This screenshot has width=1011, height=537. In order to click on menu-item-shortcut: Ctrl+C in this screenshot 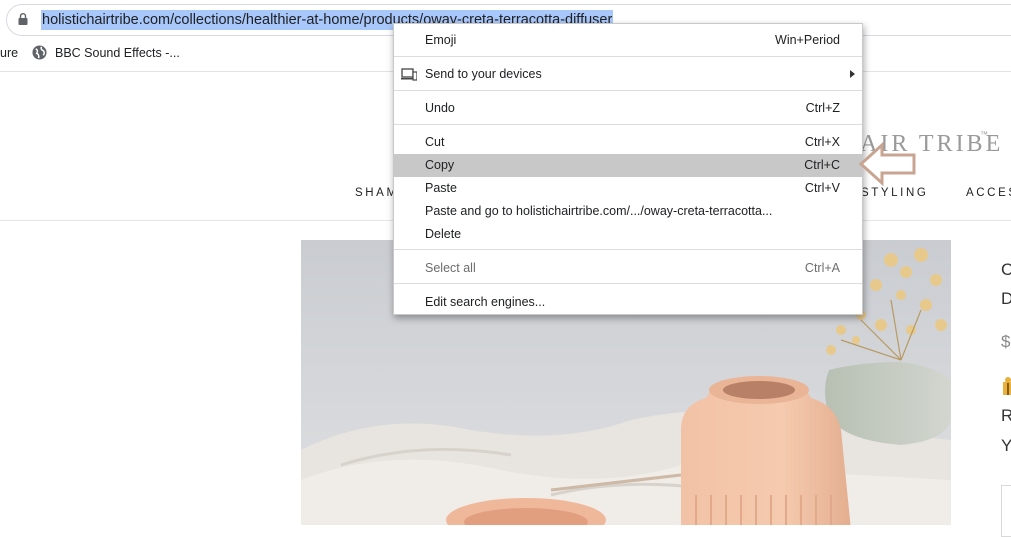, I will do `click(822, 165)`.